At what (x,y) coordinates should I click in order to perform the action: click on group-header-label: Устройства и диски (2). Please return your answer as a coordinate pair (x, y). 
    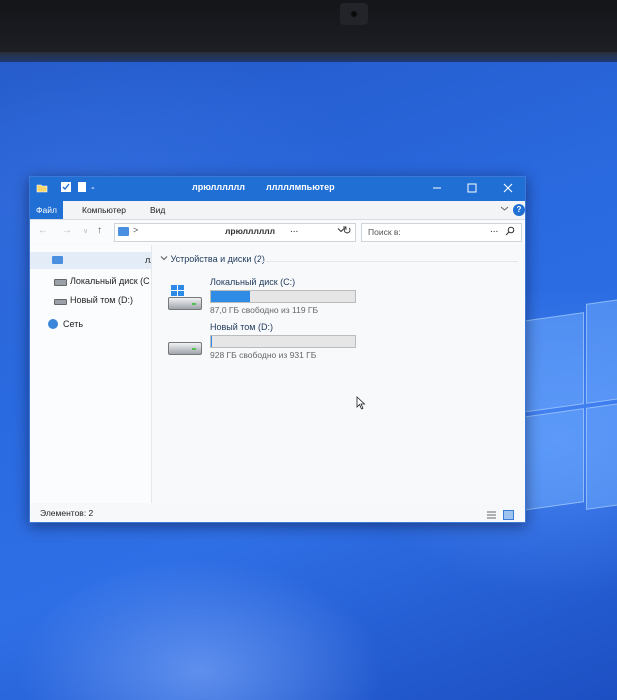
    Looking at the image, I should click on (217, 259).